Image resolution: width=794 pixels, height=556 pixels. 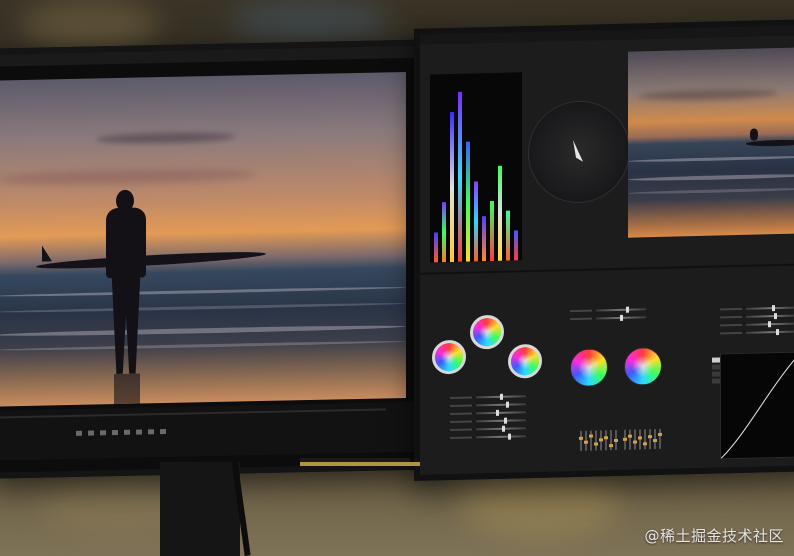 What do you see at coordinates (476, 167) in the screenshot?
I see `rgb-waveform-scope` at bounding box center [476, 167].